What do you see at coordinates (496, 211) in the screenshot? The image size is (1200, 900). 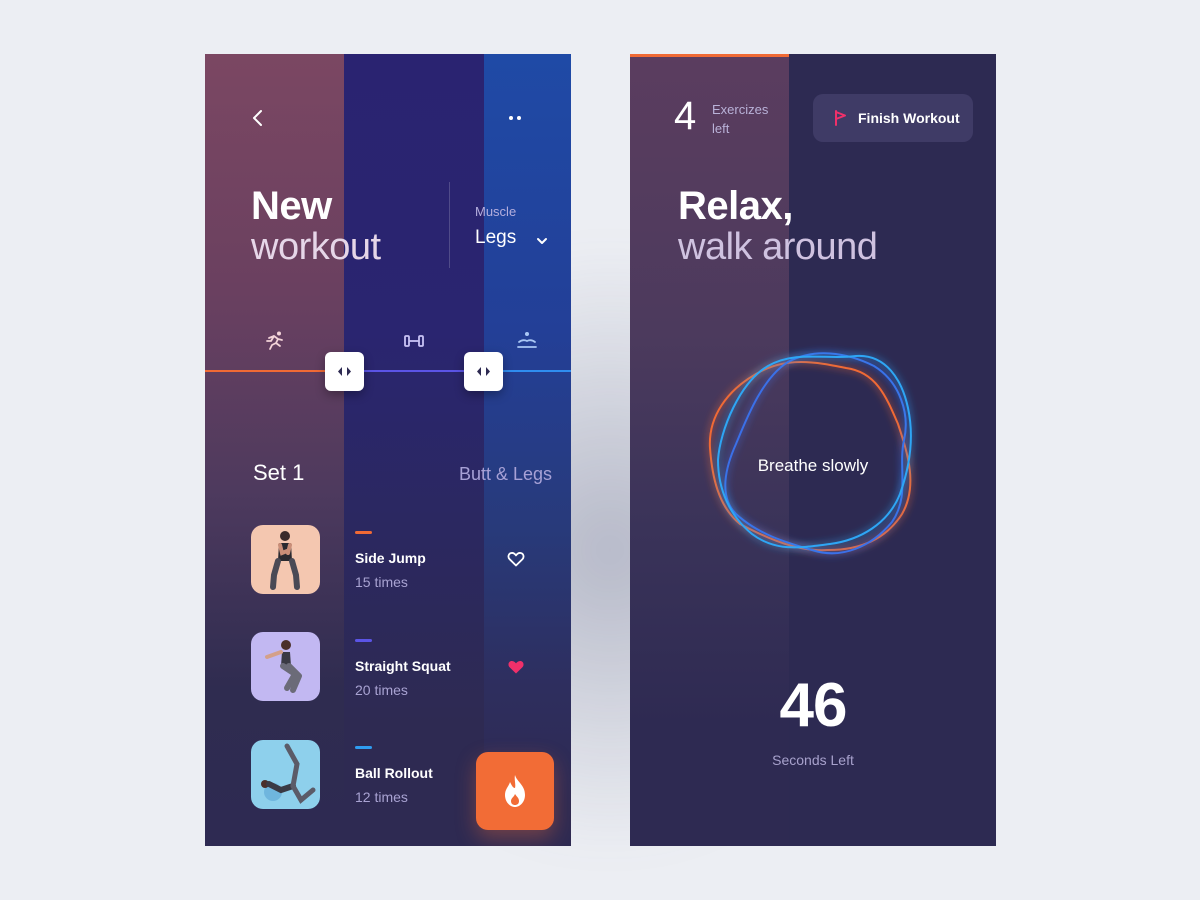 I see `muscle-label: Muscle` at bounding box center [496, 211].